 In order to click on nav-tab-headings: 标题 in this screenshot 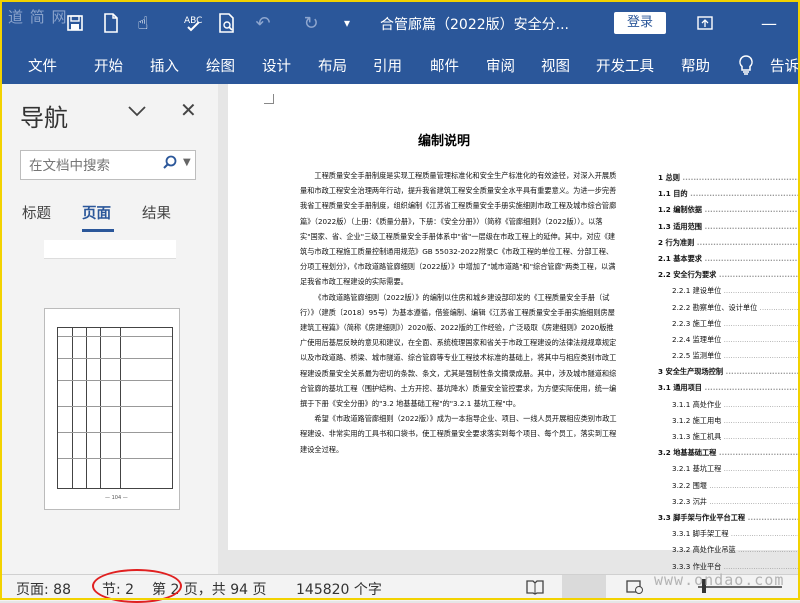, I will do `click(36, 212)`.